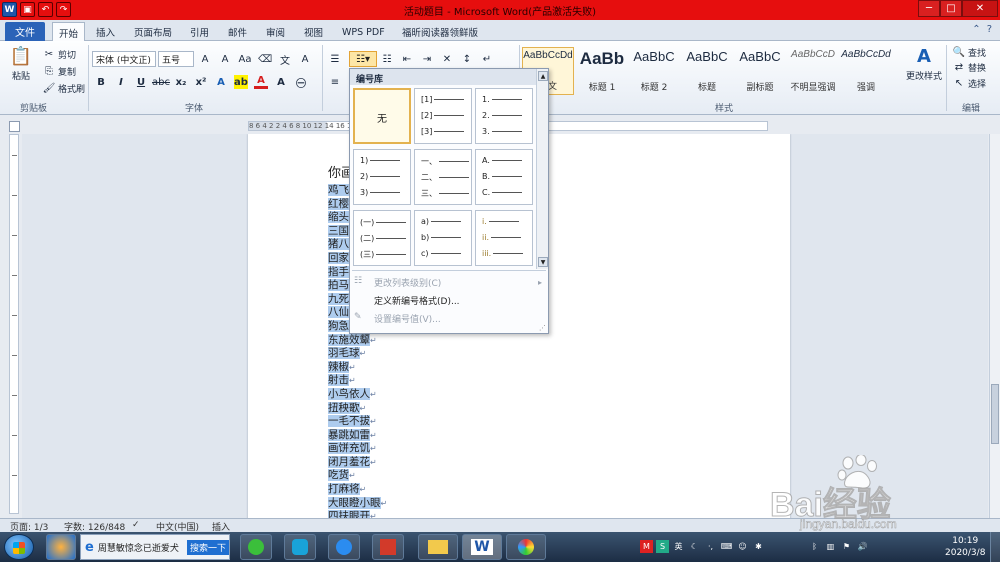  I want to click on cloud-drive-icon, so click(344, 547).